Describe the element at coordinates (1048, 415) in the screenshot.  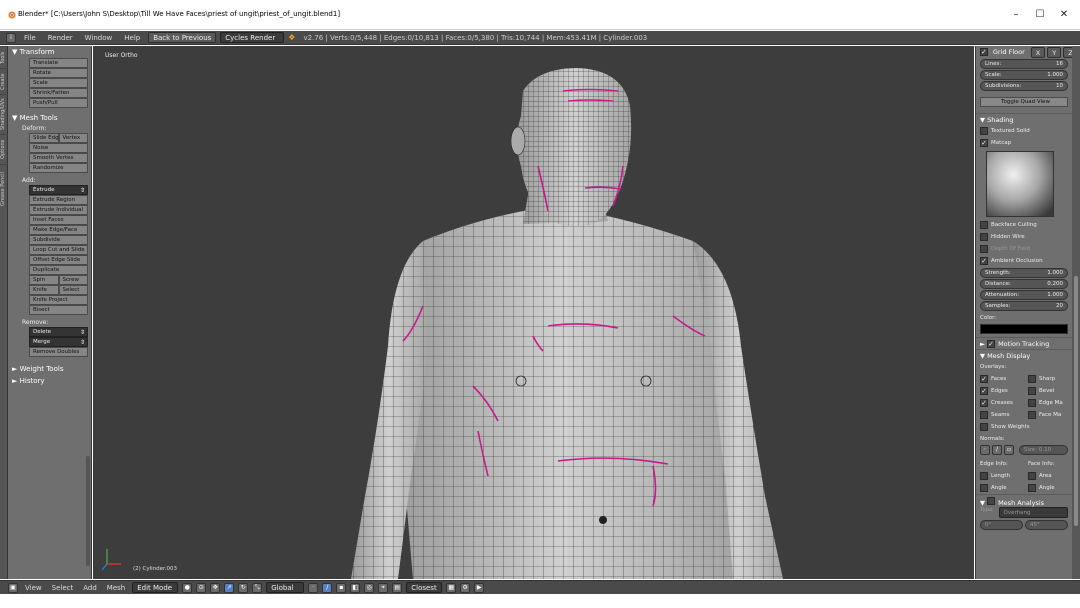
I see `face-marks-option: Face Ma` at that location.